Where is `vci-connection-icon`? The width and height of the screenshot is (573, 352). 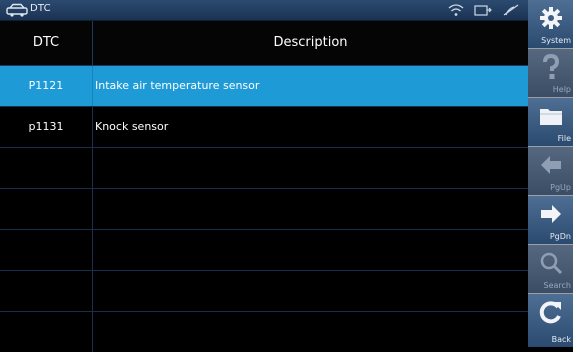
vci-connection-icon is located at coordinates (483, 10).